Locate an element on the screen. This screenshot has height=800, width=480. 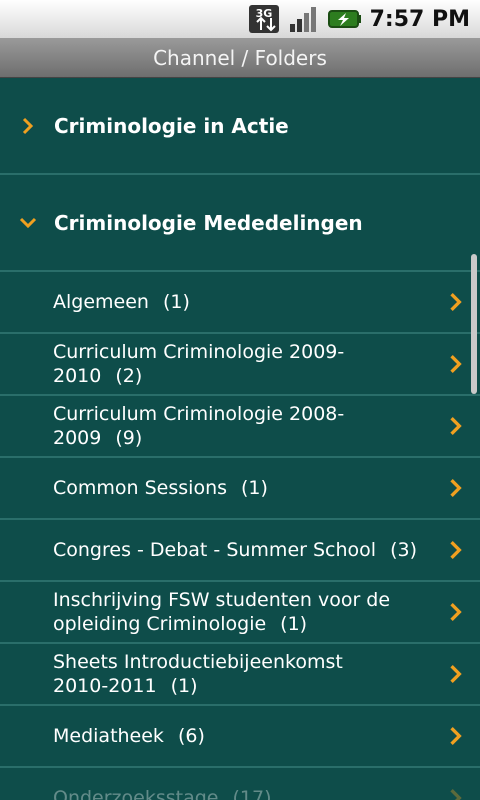
list-item: Common Sessions (1) is located at coordinates (240, 489).